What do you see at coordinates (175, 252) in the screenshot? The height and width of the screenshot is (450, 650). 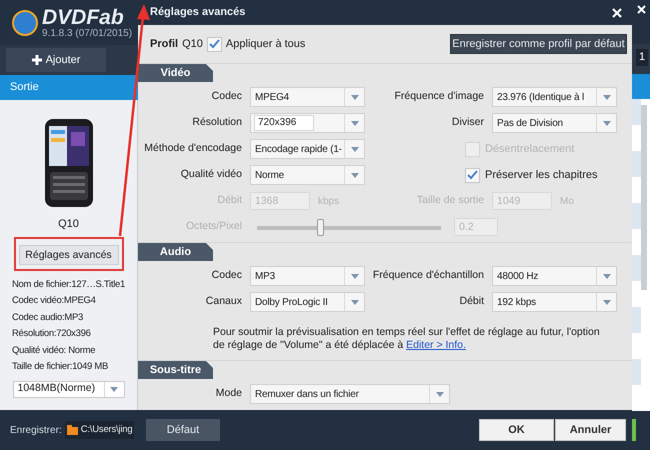 I see `section-tab: Audio` at bounding box center [175, 252].